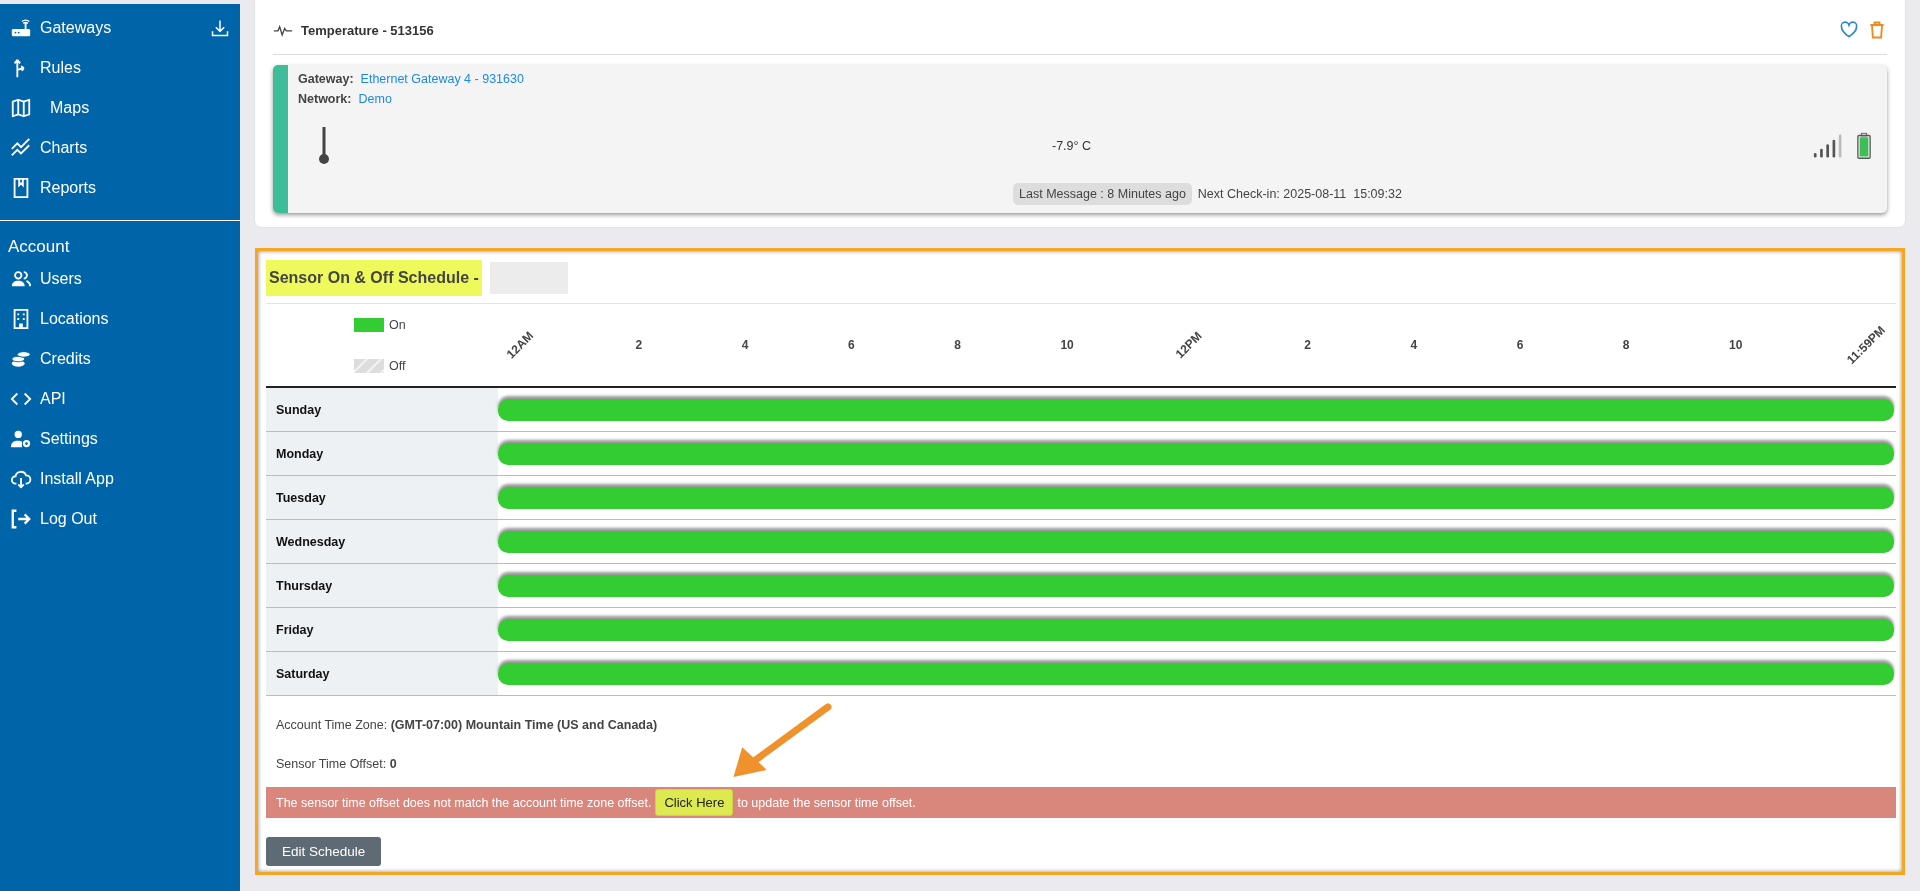  Describe the element at coordinates (120, 68) in the screenshot. I see `sidebar-item: Rules` at that location.